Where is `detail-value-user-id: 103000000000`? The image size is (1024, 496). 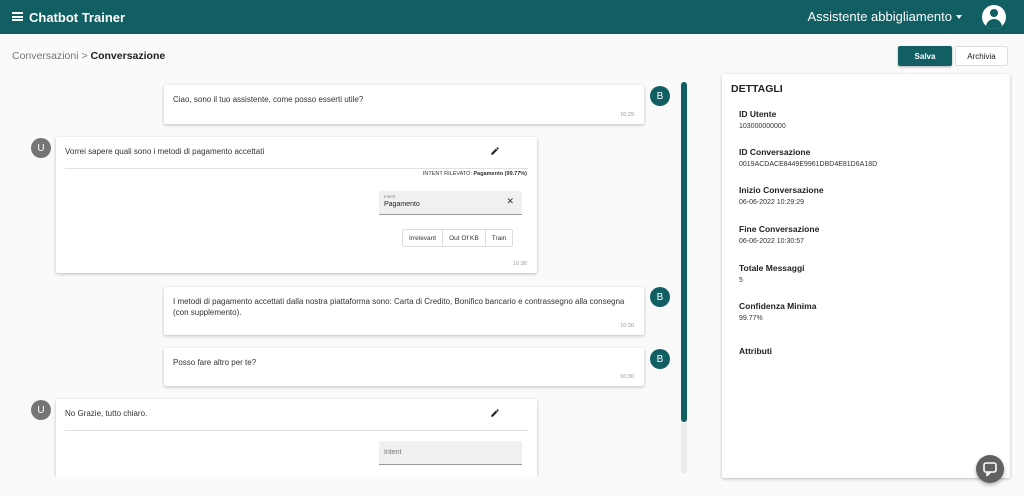
detail-value-user-id: 103000000000 is located at coordinates (762, 126).